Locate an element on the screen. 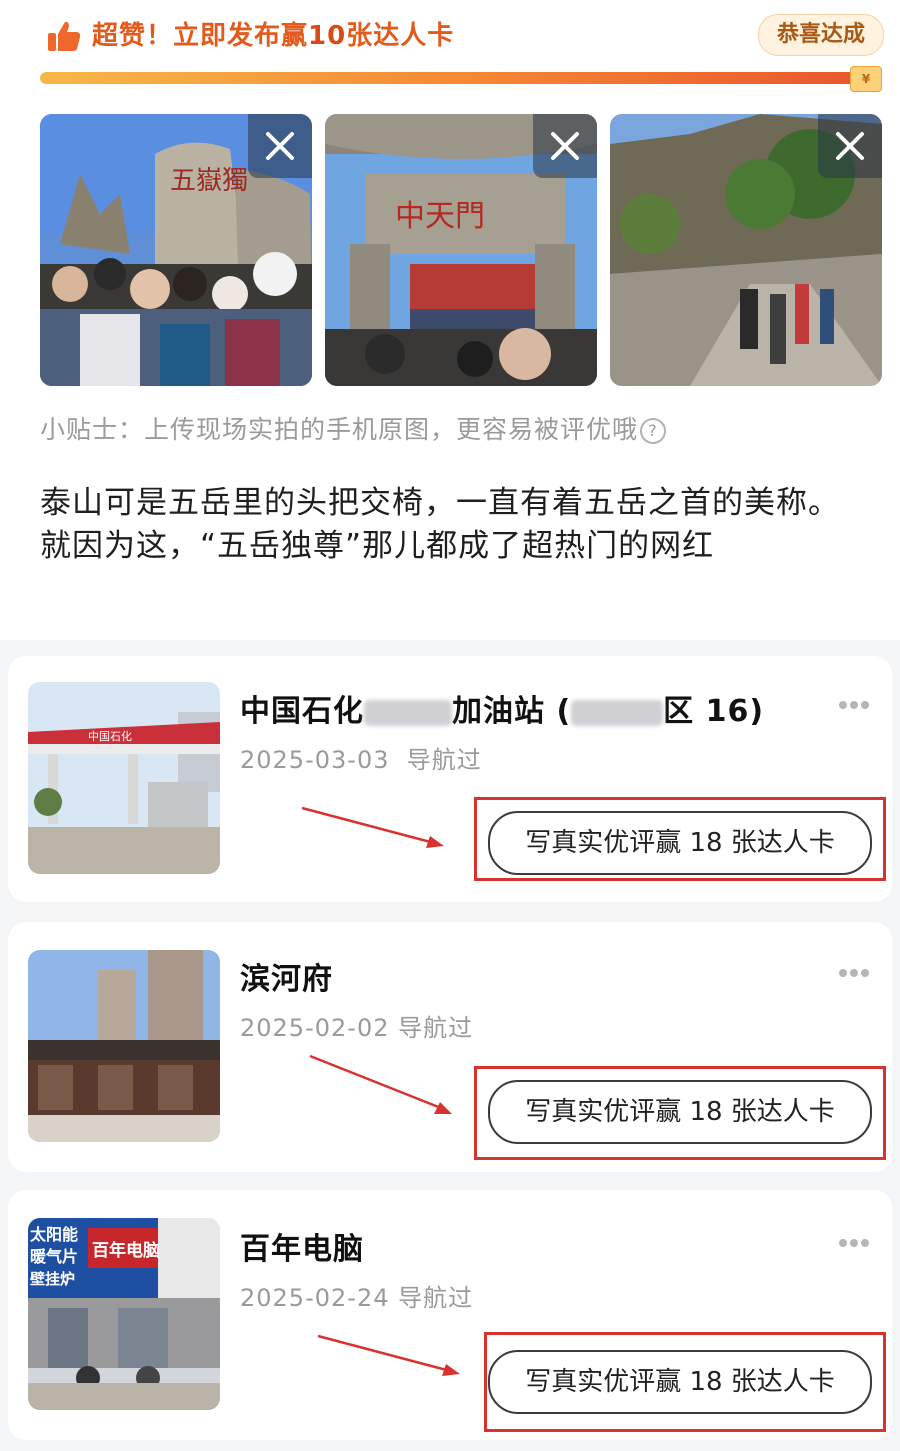 The height and width of the screenshot is (1451, 900). visit-meta: 2025-02-24 导航过 is located at coordinates (356, 1295).